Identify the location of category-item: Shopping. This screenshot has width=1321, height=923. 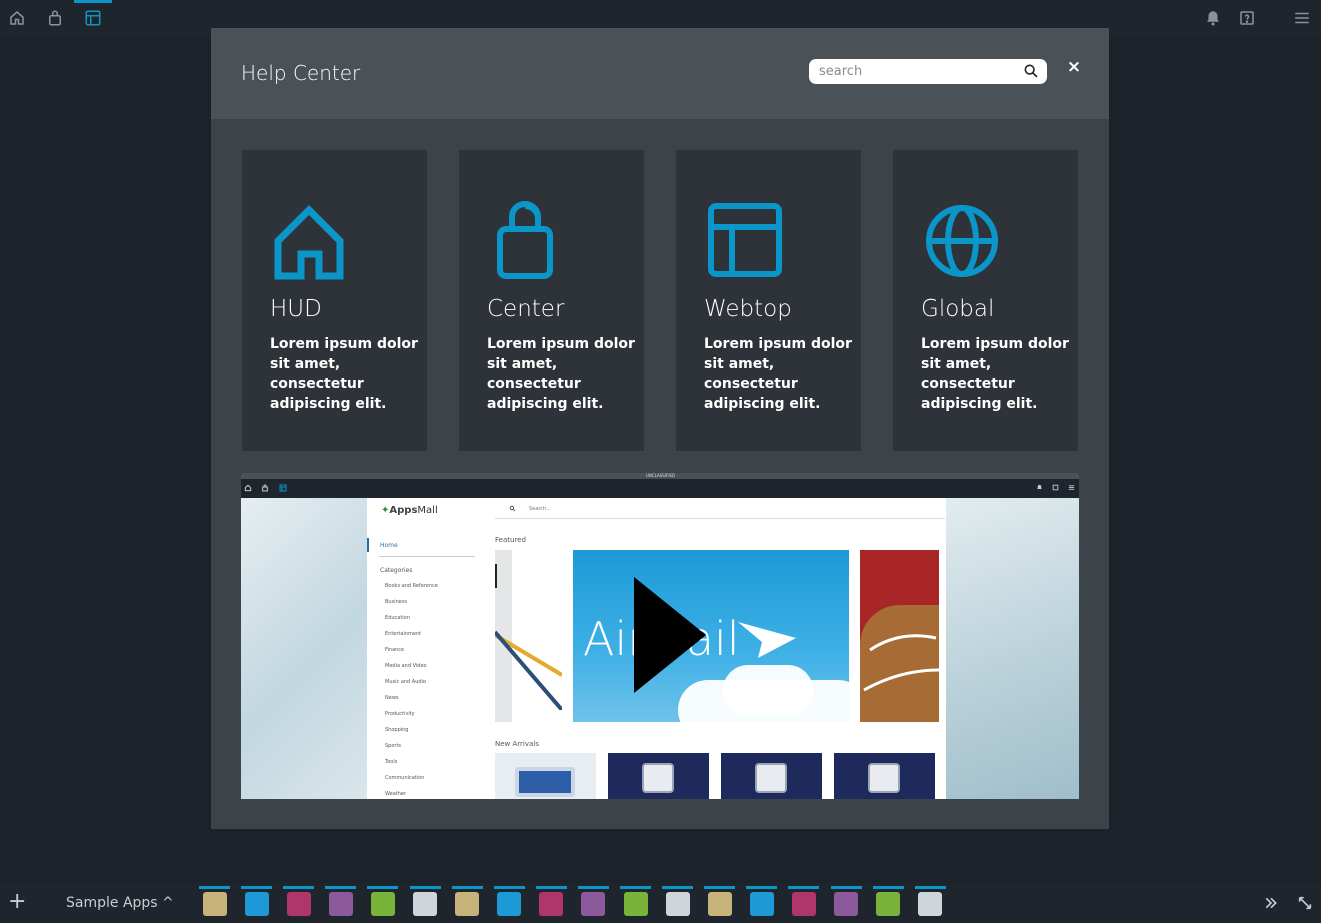
(397, 730).